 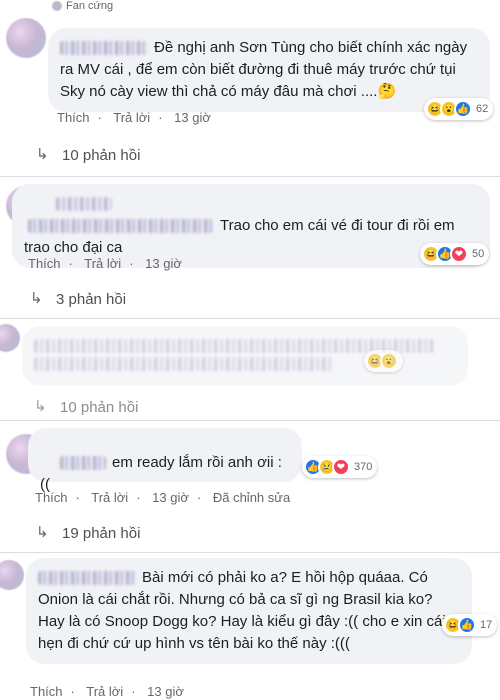 I want to click on reaction-count: 50, so click(x=478, y=254).